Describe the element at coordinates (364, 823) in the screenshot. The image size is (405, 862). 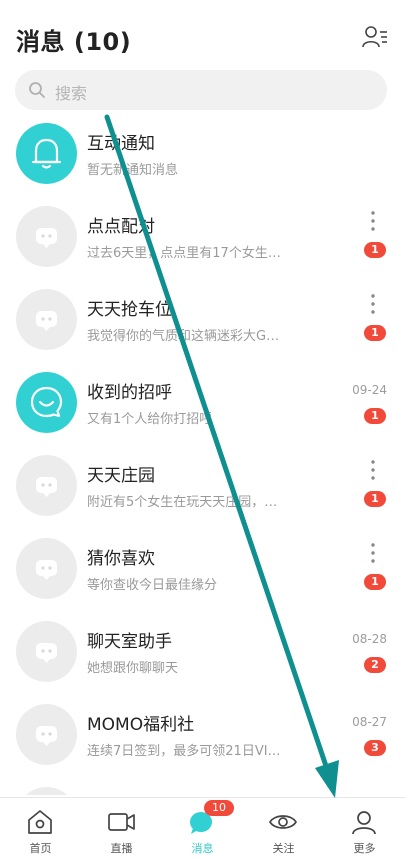
I see `profile-icon` at that location.